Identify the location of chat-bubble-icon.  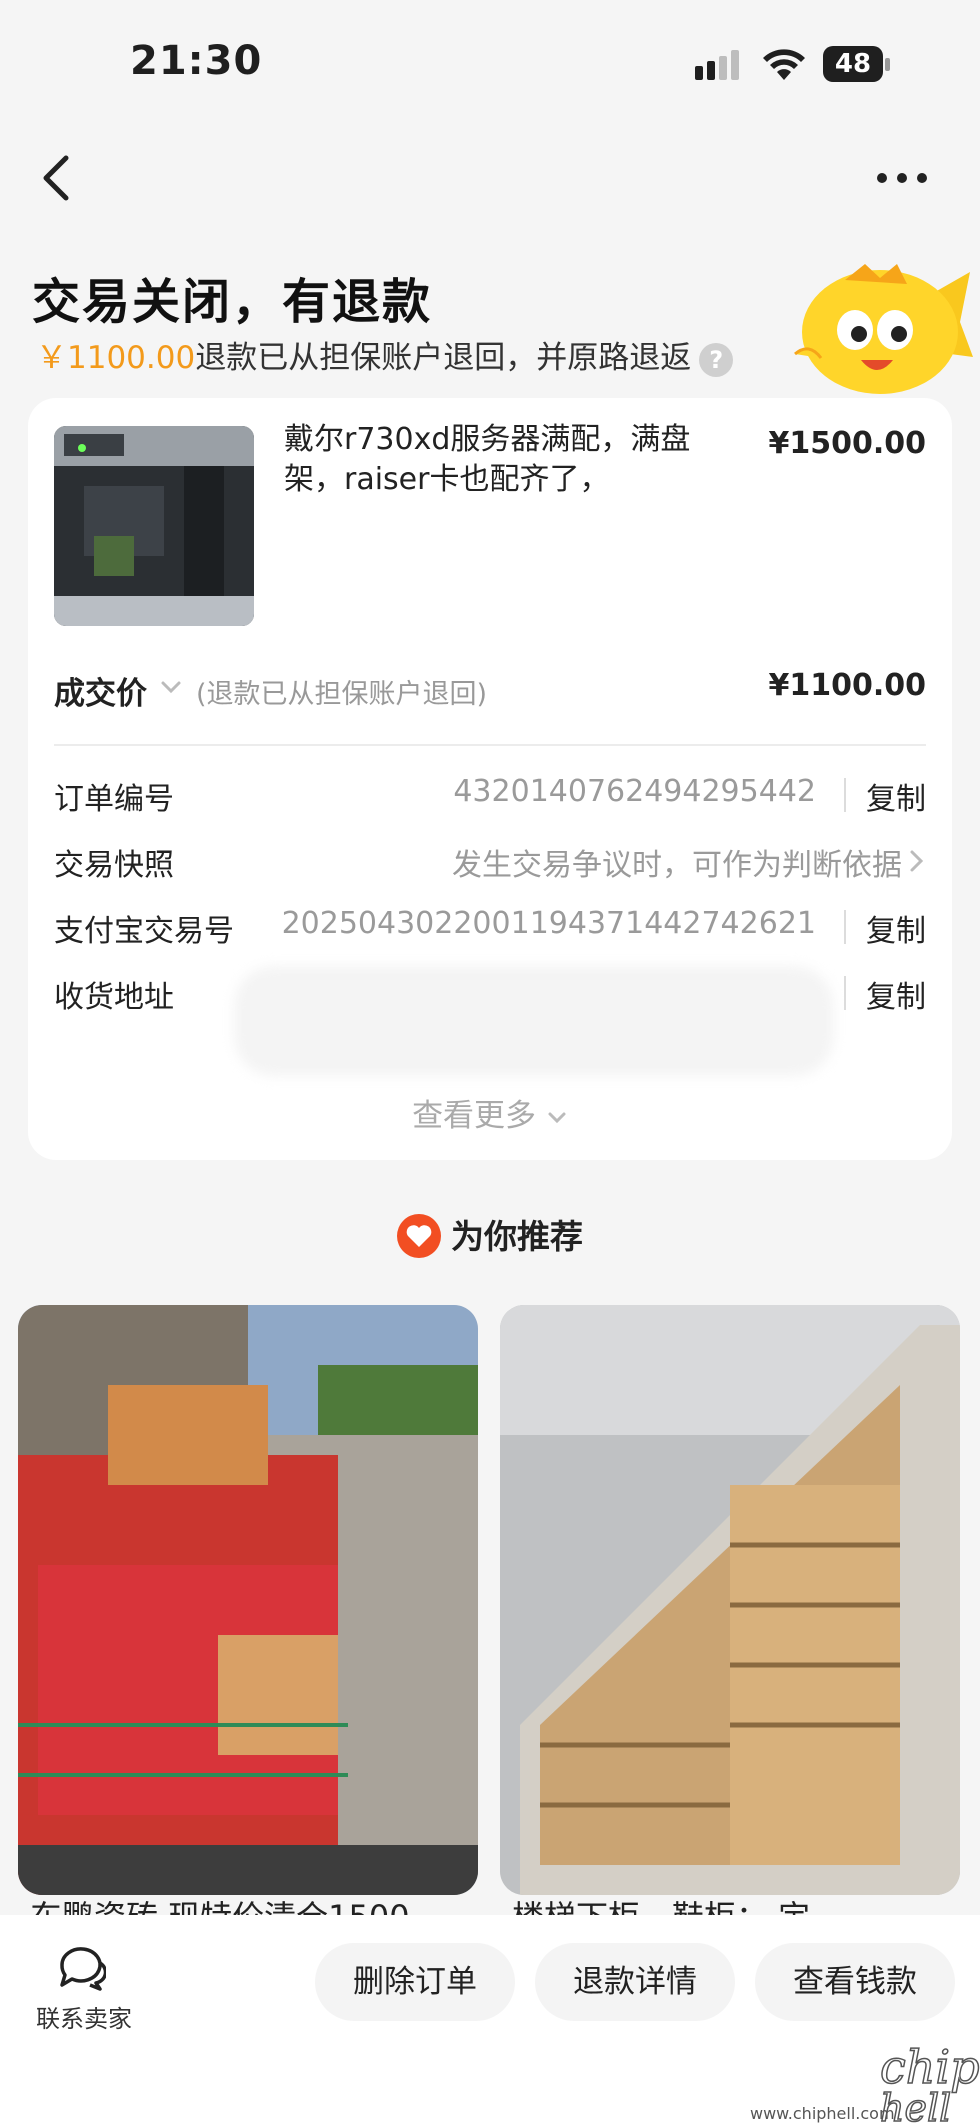
(81, 1968).